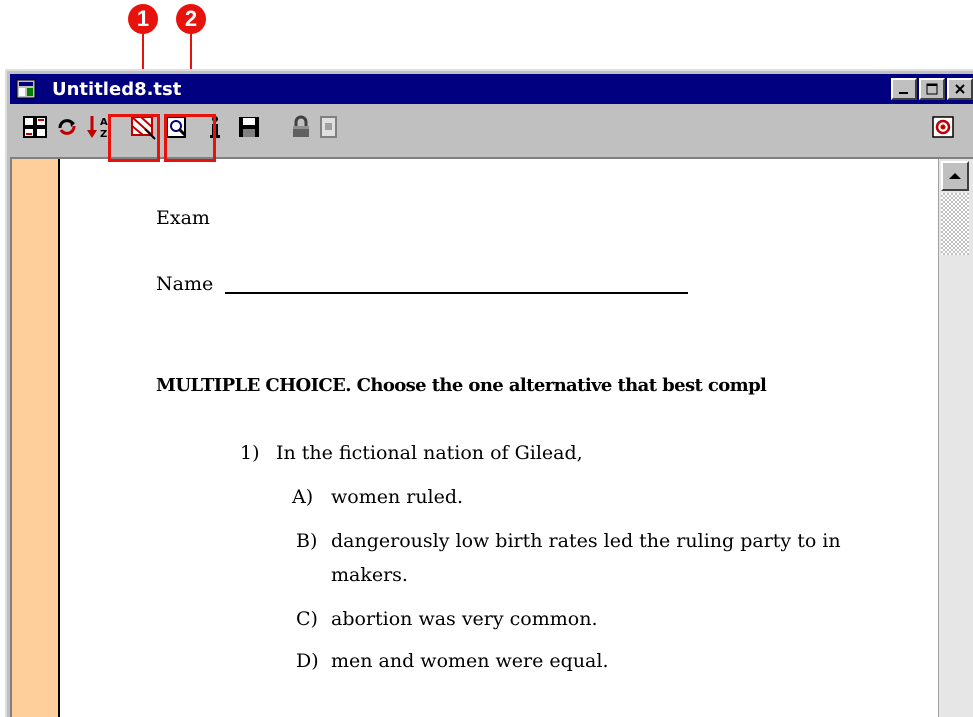 The height and width of the screenshot is (717, 973). I want to click on svg-text: A, so click(104, 122).